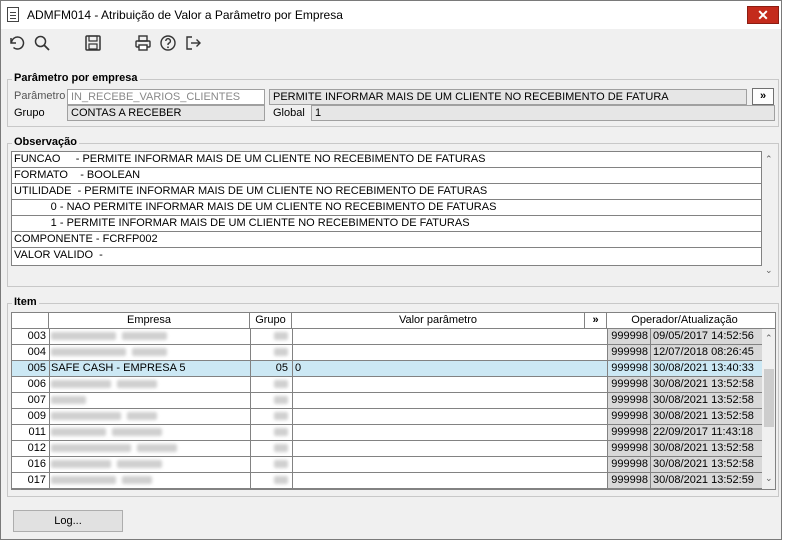 The height and width of the screenshot is (540, 787). Describe the element at coordinates (149, 368) in the screenshot. I see `row-empresa: SAFE CASH - EMPRESA 5` at that location.